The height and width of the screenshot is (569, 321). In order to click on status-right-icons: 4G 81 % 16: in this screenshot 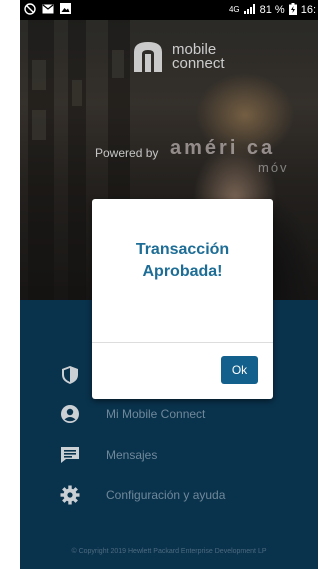, I will do `click(273, 10)`.